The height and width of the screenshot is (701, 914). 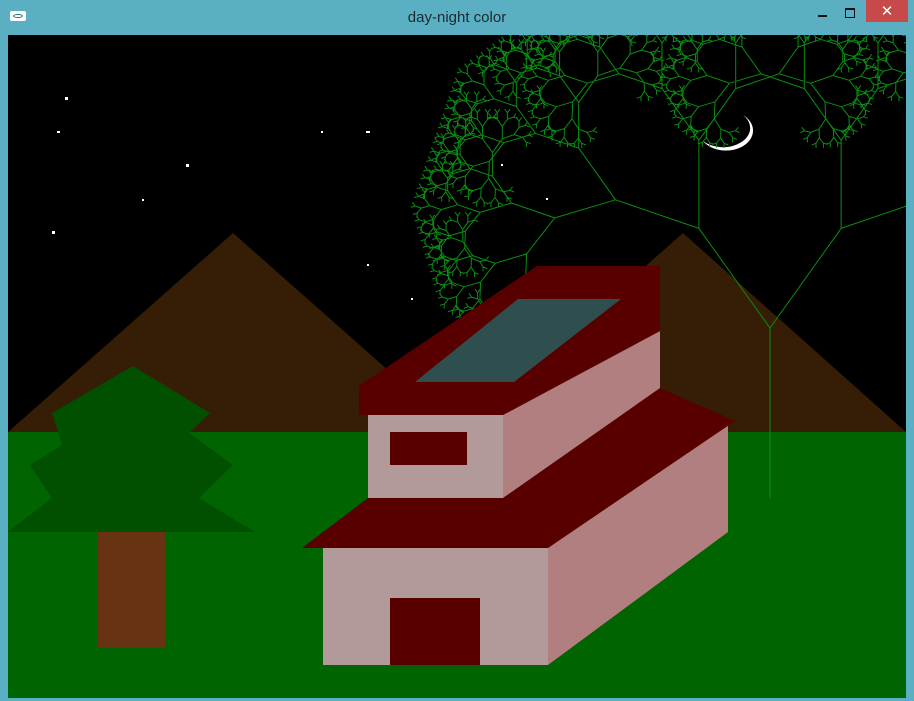 What do you see at coordinates (435, 631) in the screenshot?
I see `house-door` at bounding box center [435, 631].